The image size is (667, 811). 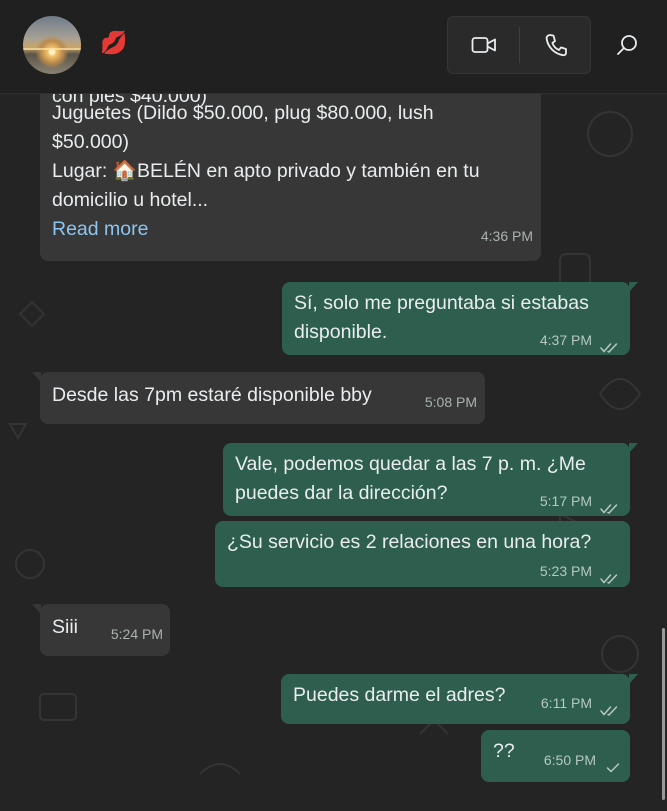 I want to click on message-time: 5:23 PM, so click(x=565, y=571).